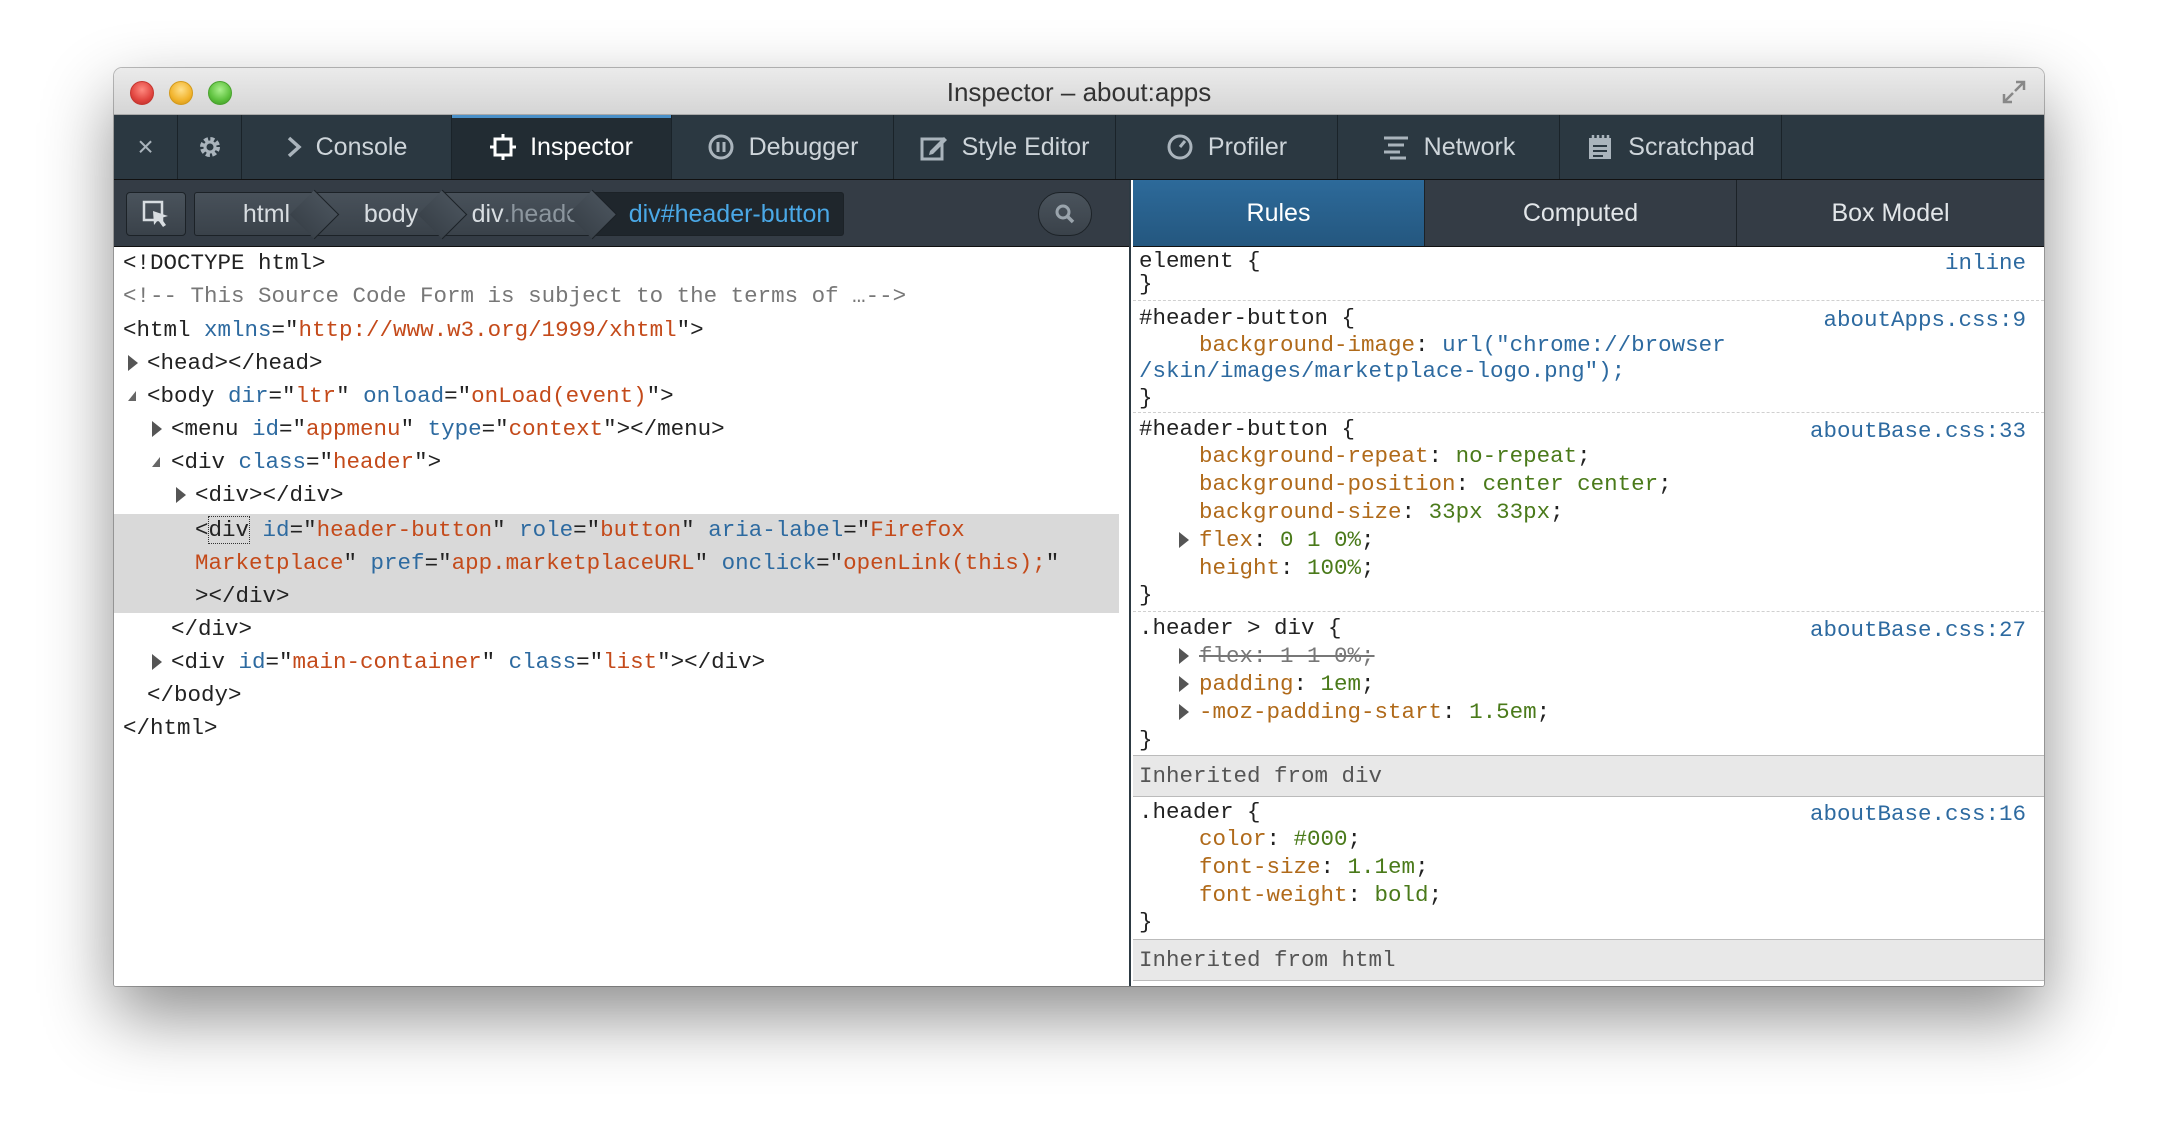  I want to click on search-icon, so click(1065, 214).